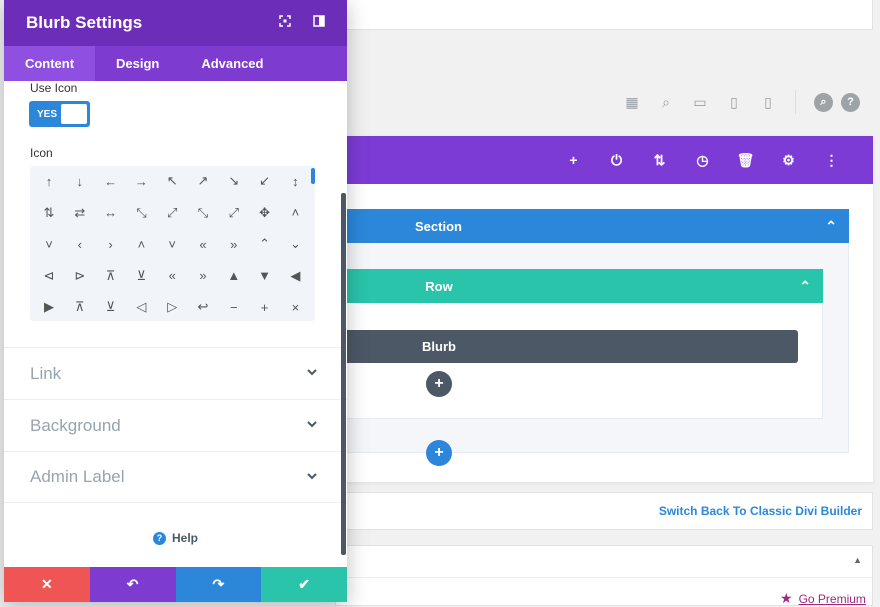 The image size is (880, 607). I want to click on divider, so click(795, 102).